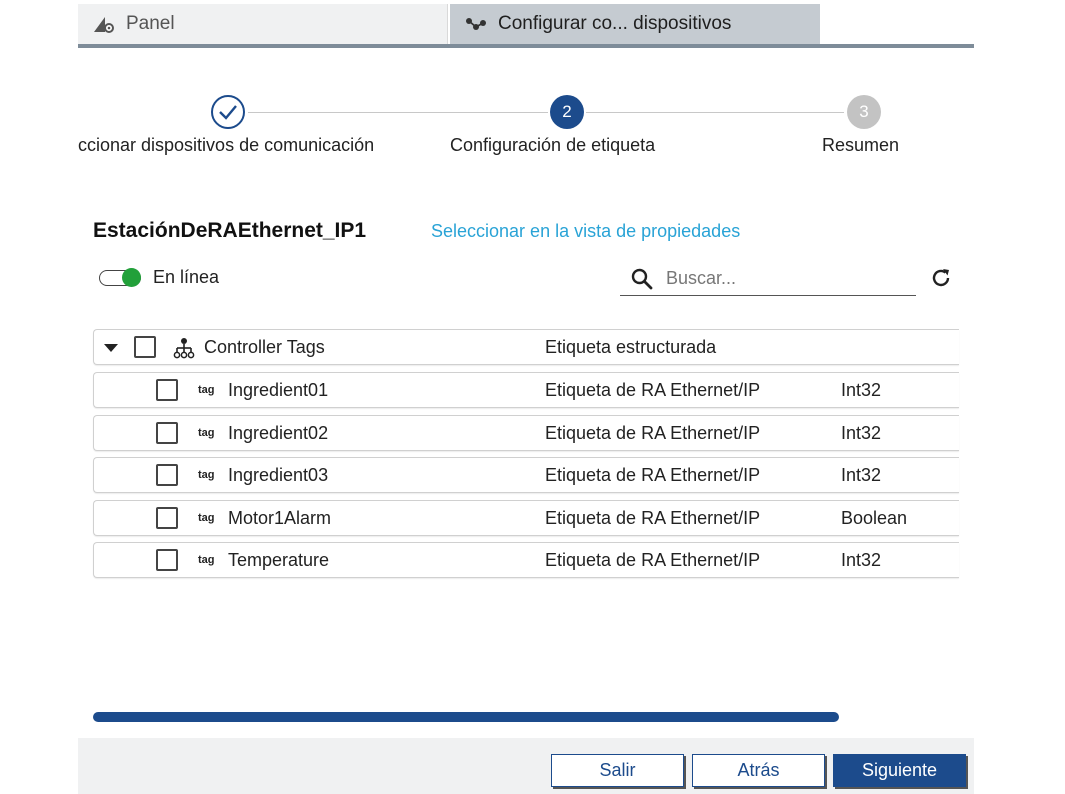 This screenshot has height=794, width=1065. What do you see at coordinates (226, 145) in the screenshot?
I see `step-1-label: ccionar dispositivos de comunicación` at bounding box center [226, 145].